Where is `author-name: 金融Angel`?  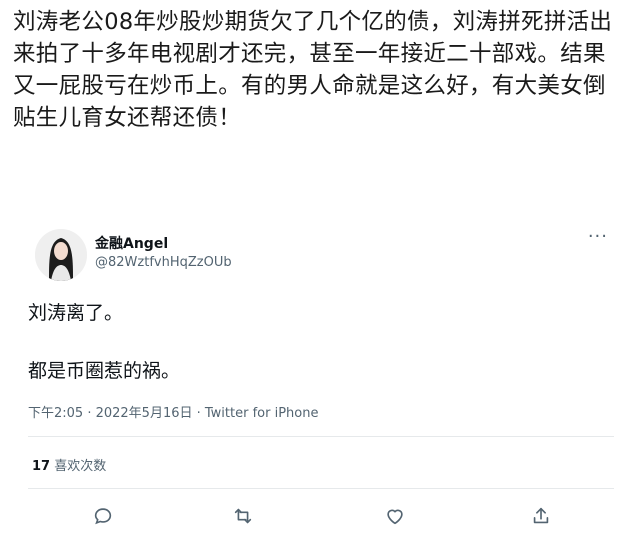 author-name: 金融Angel is located at coordinates (131, 243).